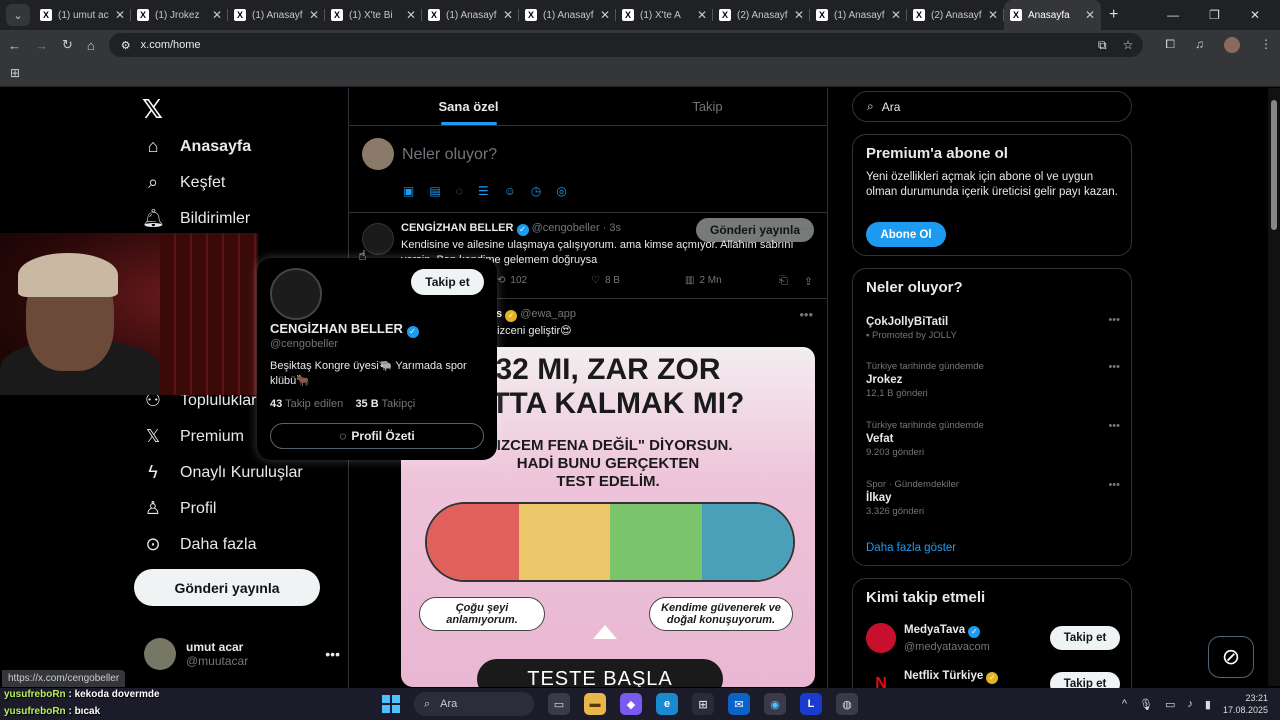 This screenshot has height=720, width=1280. What do you see at coordinates (992, 106) in the screenshot?
I see `search-box: ⌕ Ara` at bounding box center [992, 106].